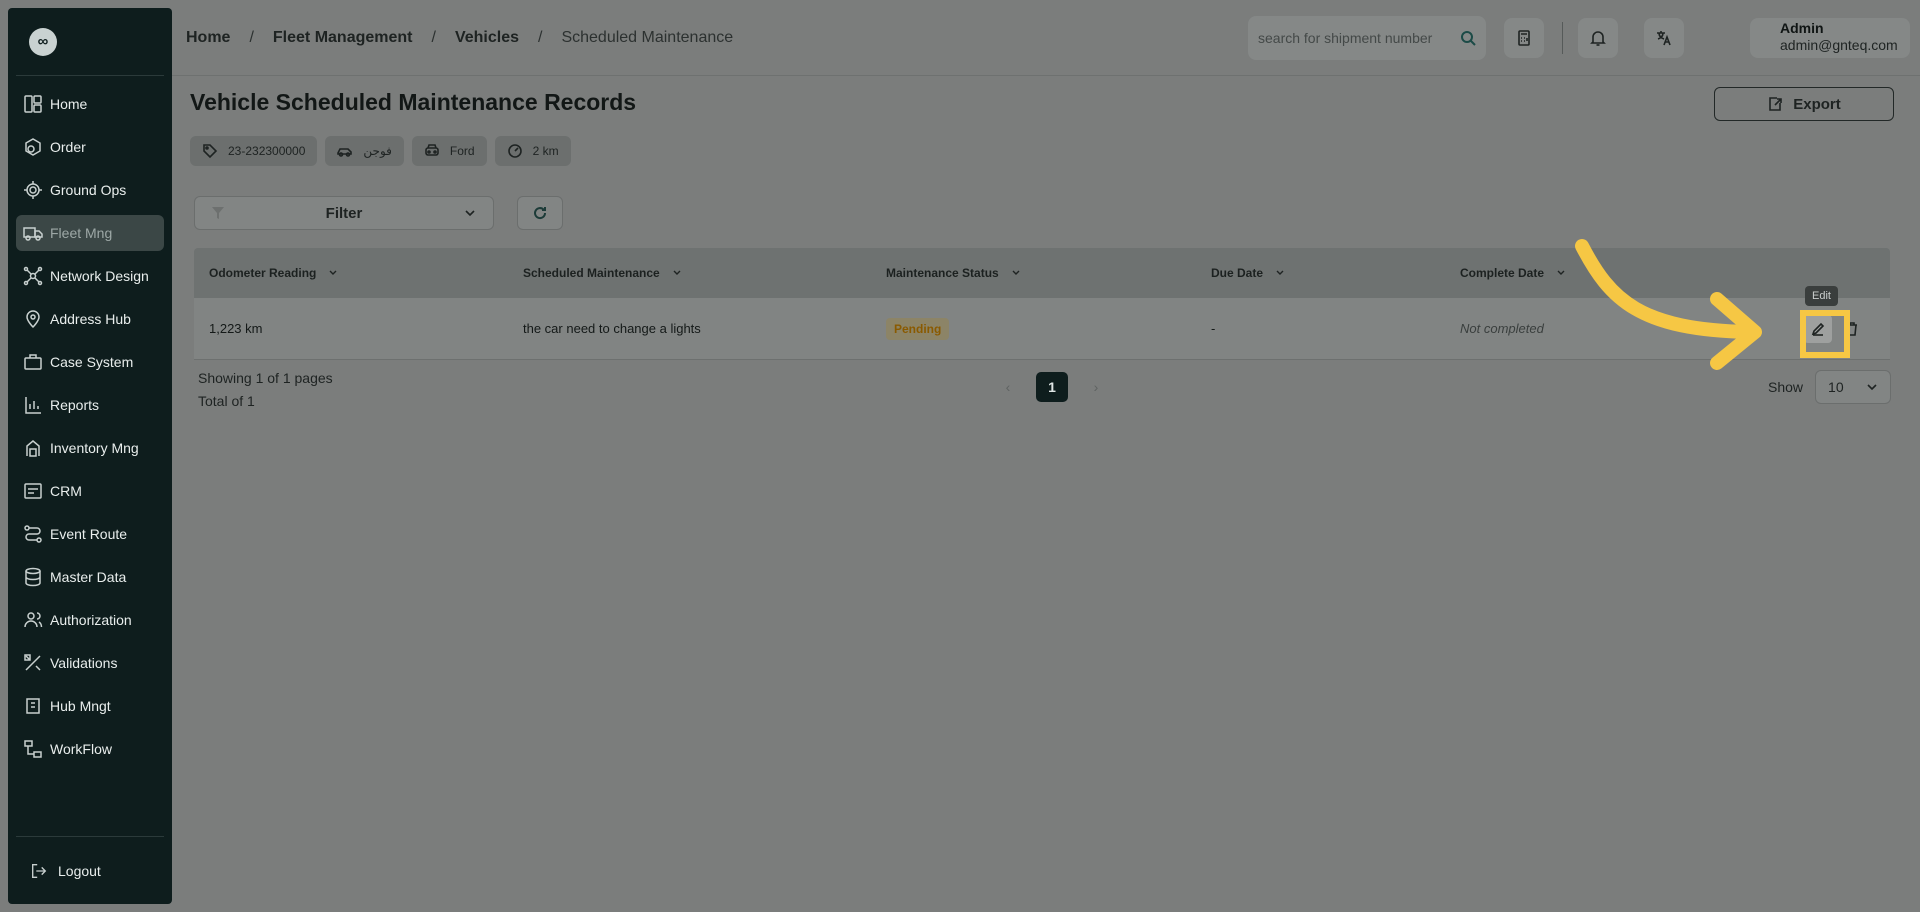 This screenshot has height=912, width=1920. What do you see at coordinates (90, 491) in the screenshot?
I see `sidebar-item-crm: CRM` at bounding box center [90, 491].